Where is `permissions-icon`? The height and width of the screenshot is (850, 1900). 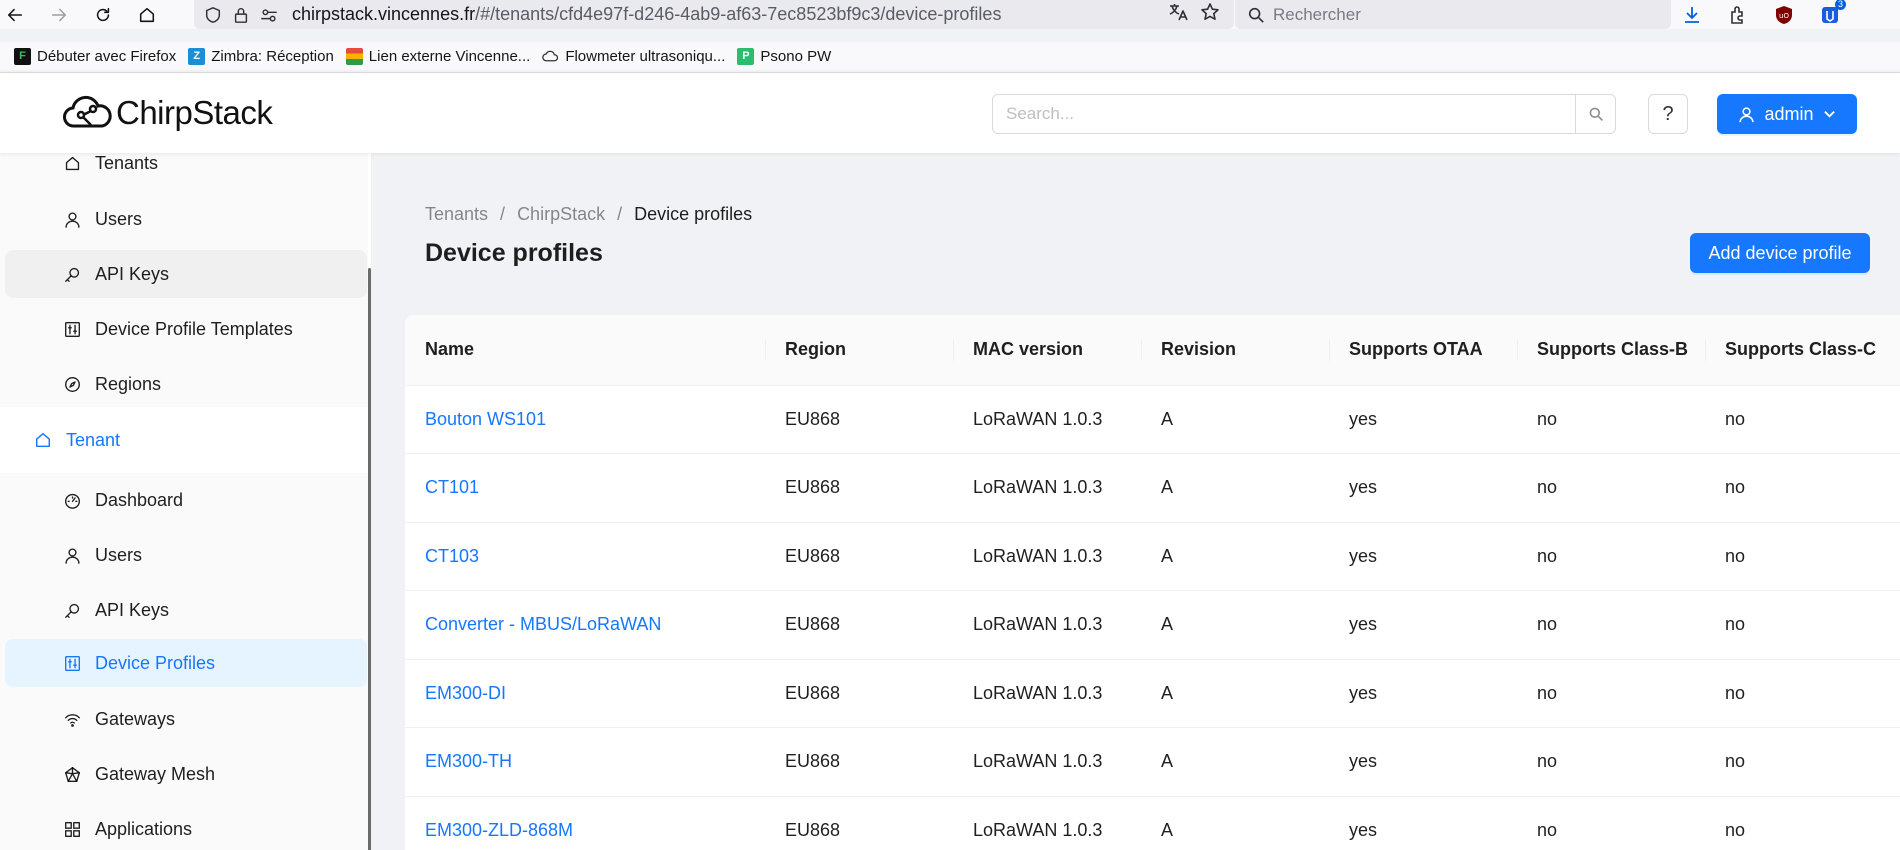
permissions-icon is located at coordinates (269, 15).